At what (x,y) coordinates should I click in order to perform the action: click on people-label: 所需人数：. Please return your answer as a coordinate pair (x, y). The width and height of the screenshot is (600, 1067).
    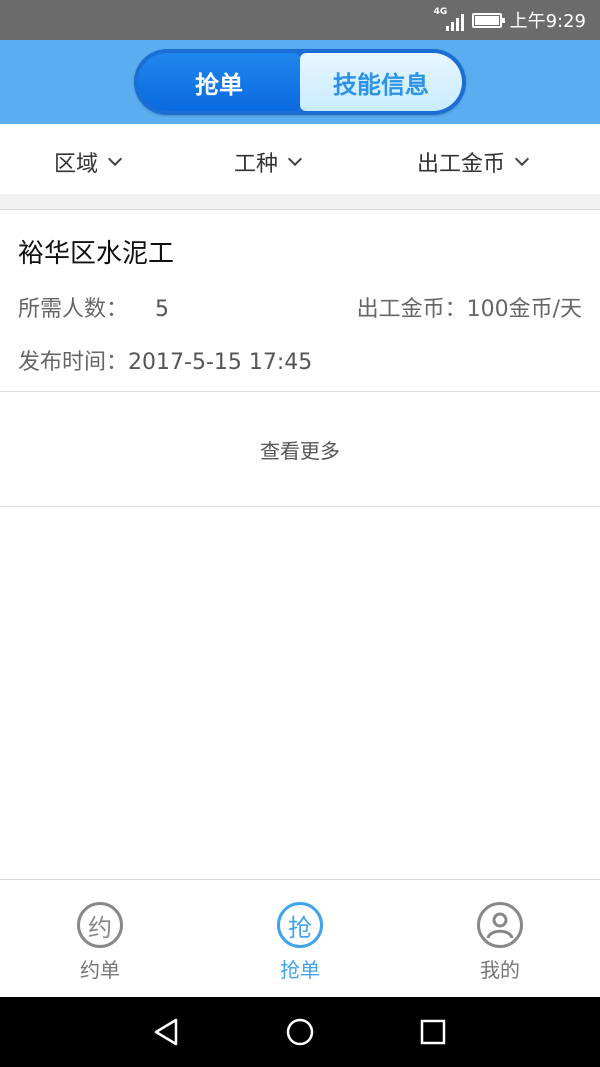
    Looking at the image, I should click on (73, 309).